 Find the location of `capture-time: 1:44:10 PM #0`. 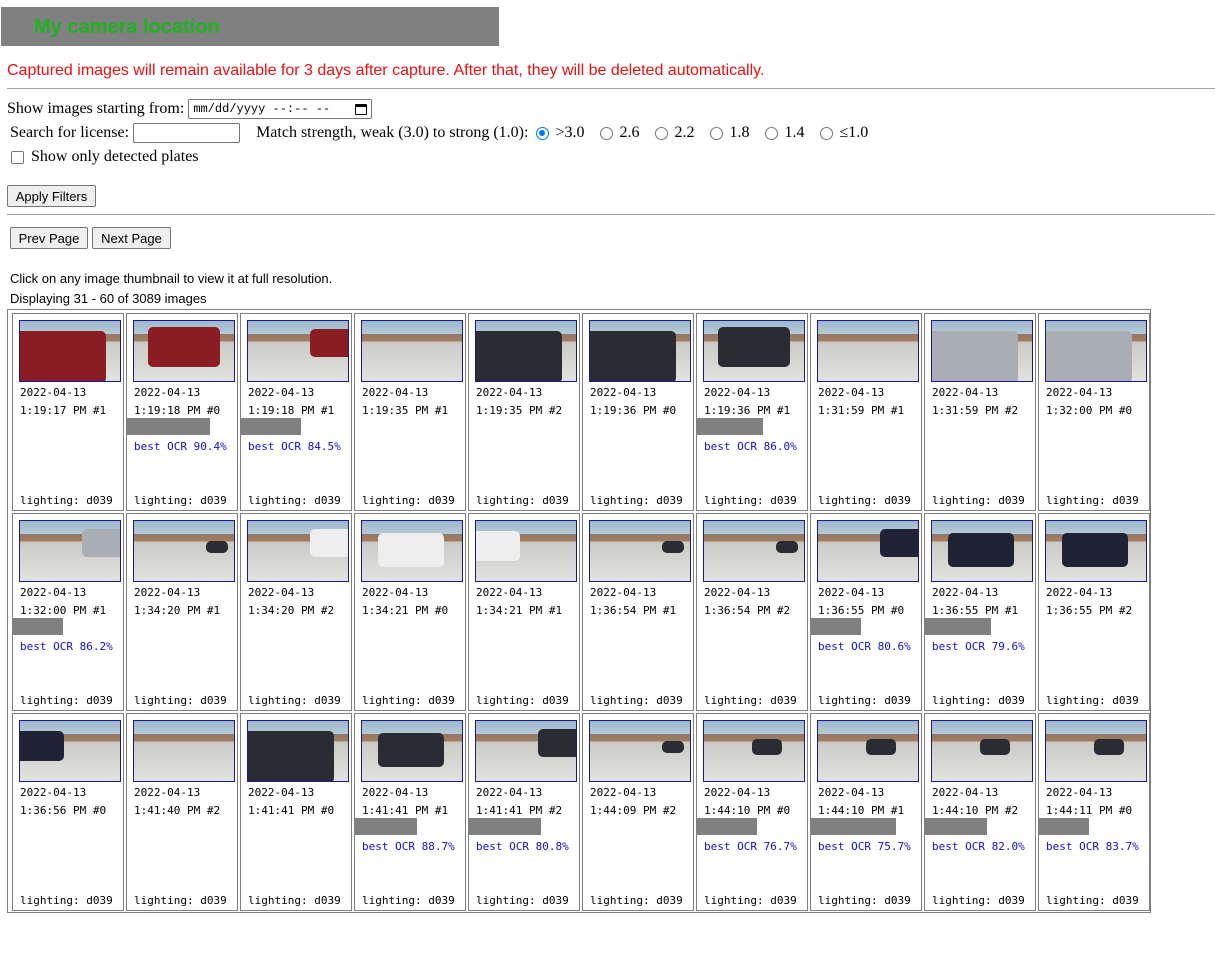

capture-time: 1:44:10 PM #0 is located at coordinates (747, 810).